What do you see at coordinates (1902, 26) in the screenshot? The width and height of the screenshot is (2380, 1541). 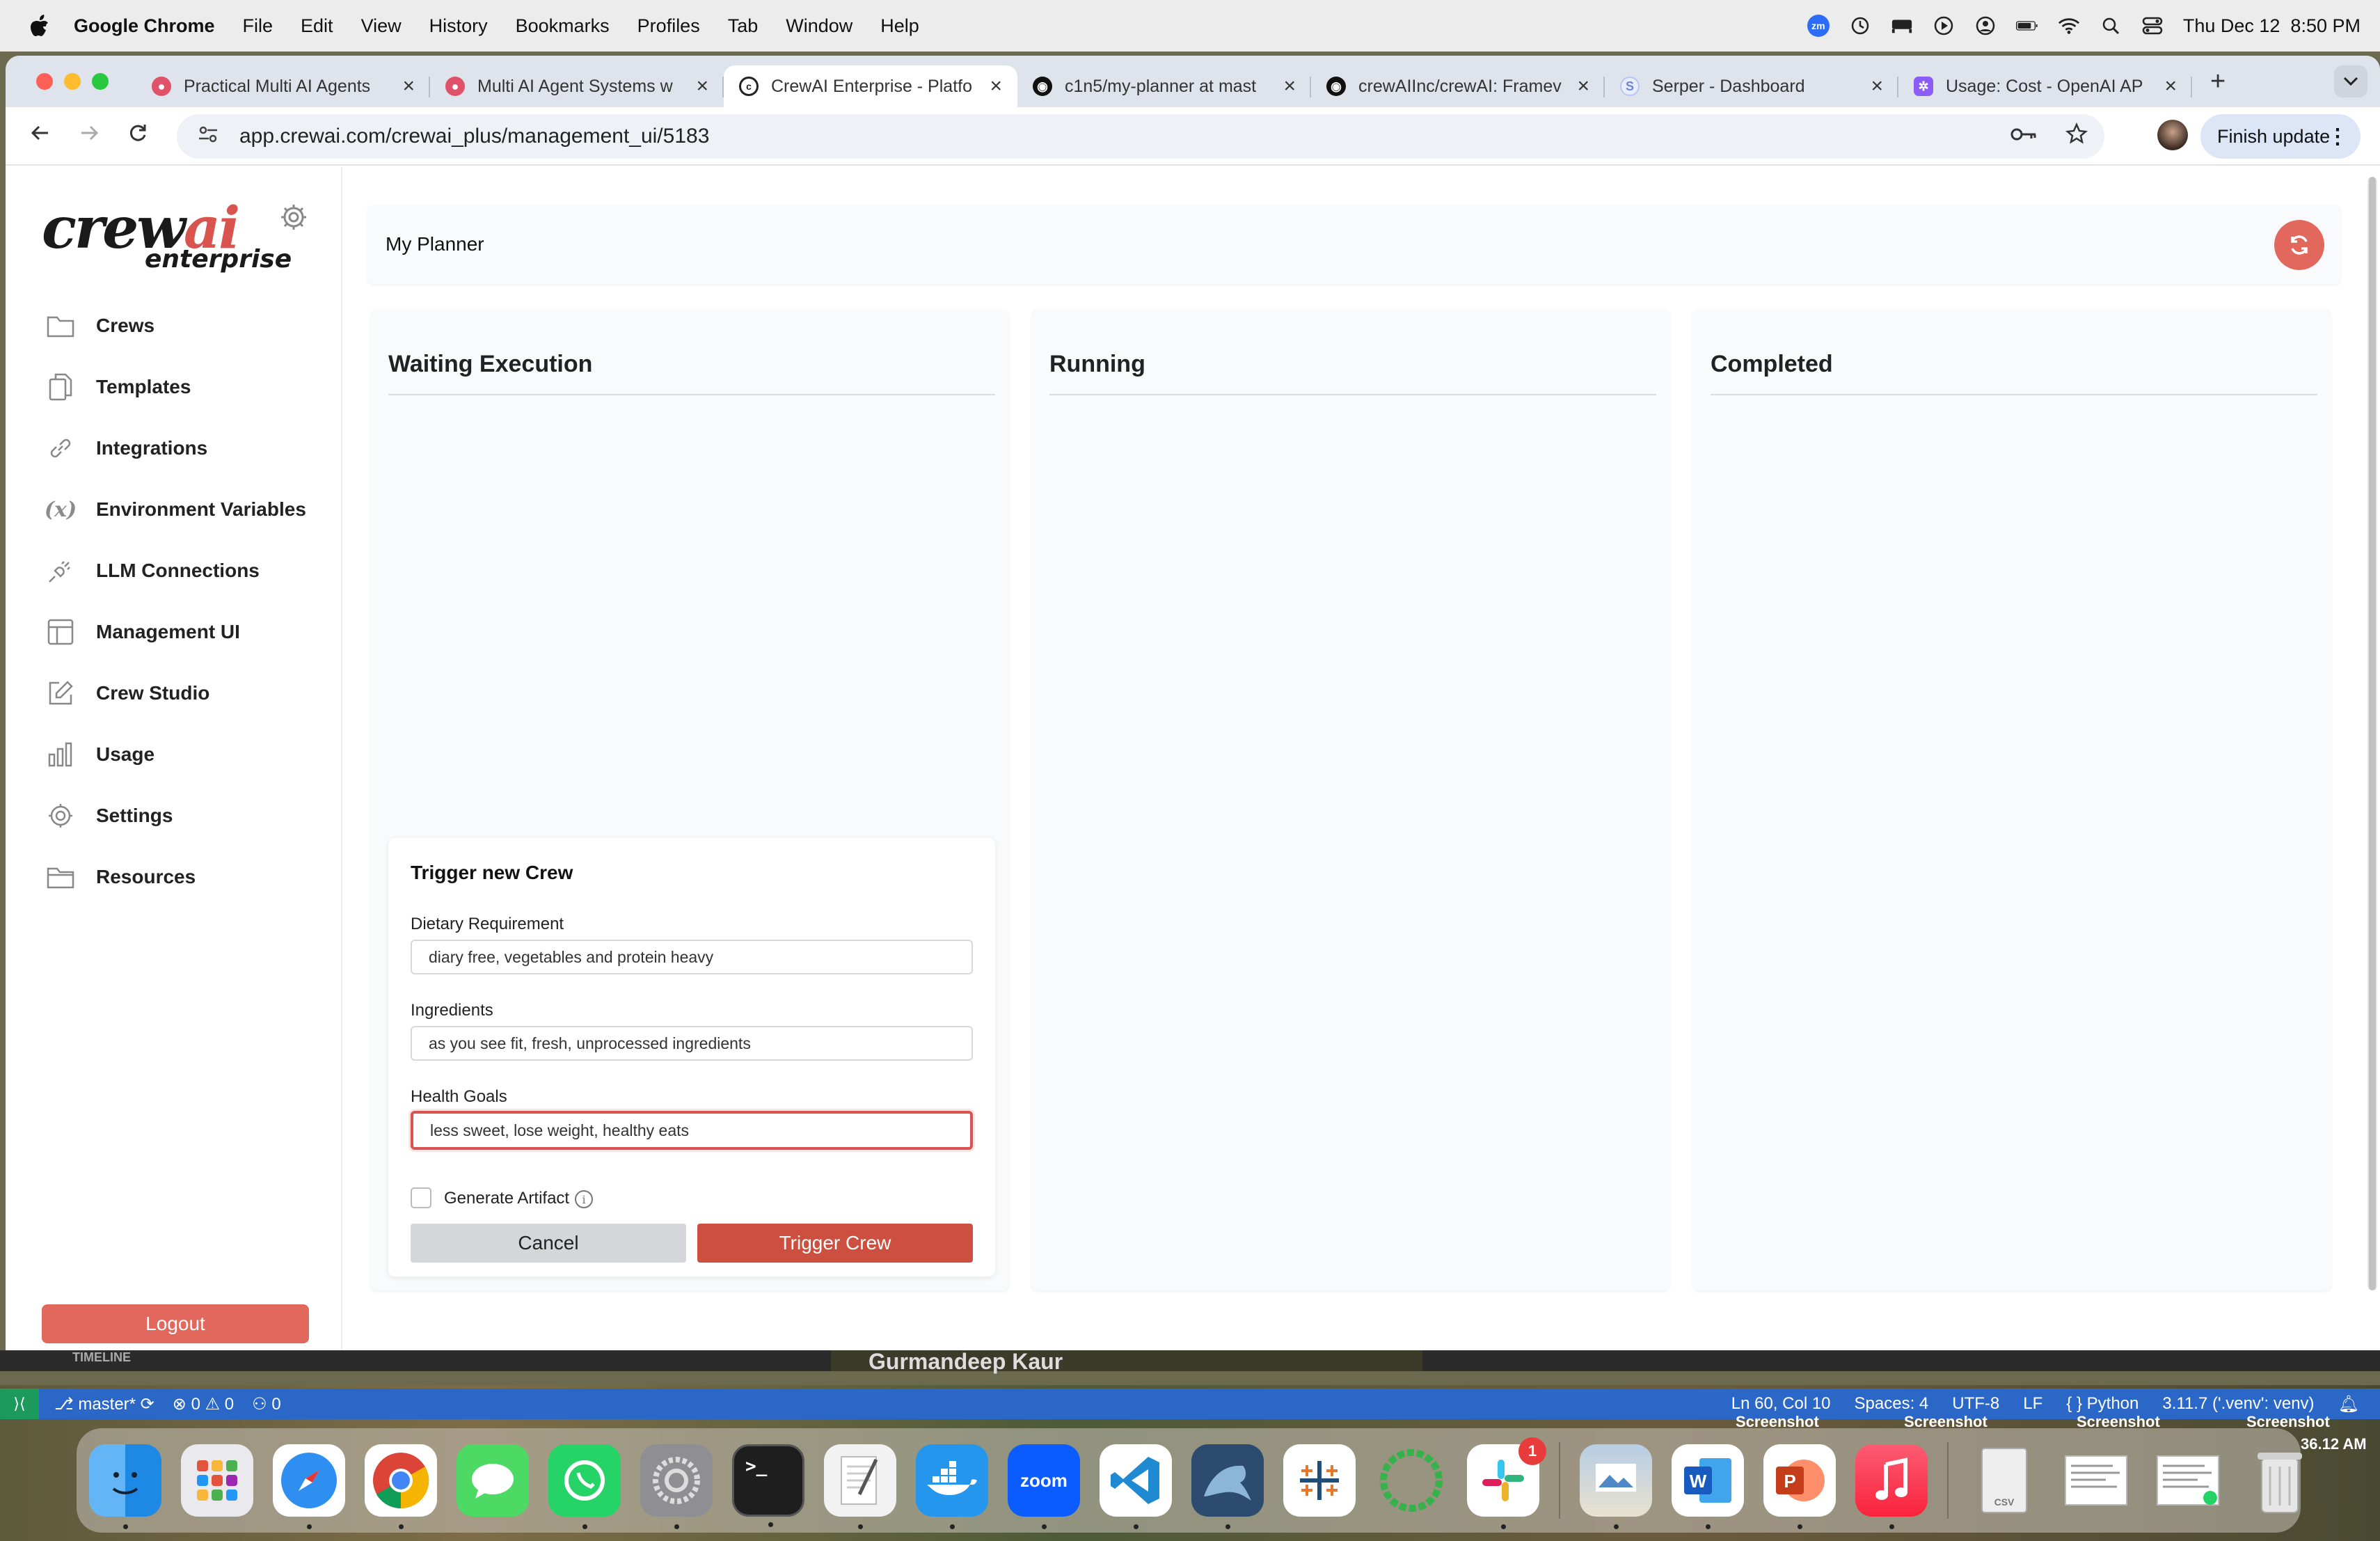 I see `bed-icon` at bounding box center [1902, 26].